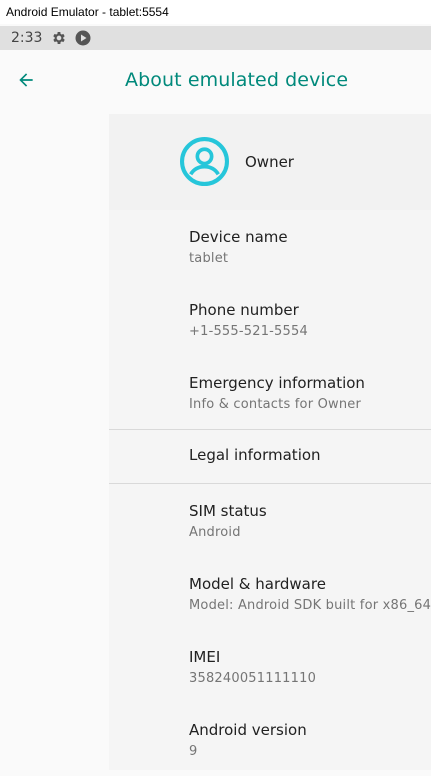  I want to click on pref-title: Phone number, so click(244, 310).